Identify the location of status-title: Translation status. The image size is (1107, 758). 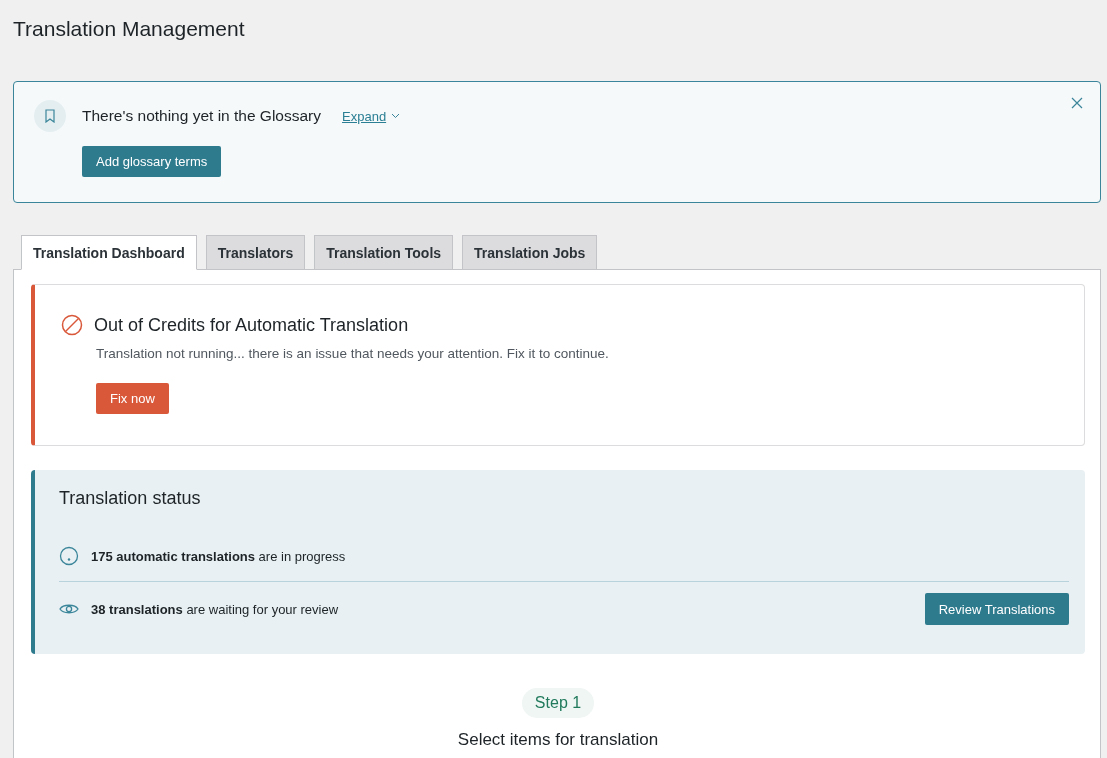
(130, 498).